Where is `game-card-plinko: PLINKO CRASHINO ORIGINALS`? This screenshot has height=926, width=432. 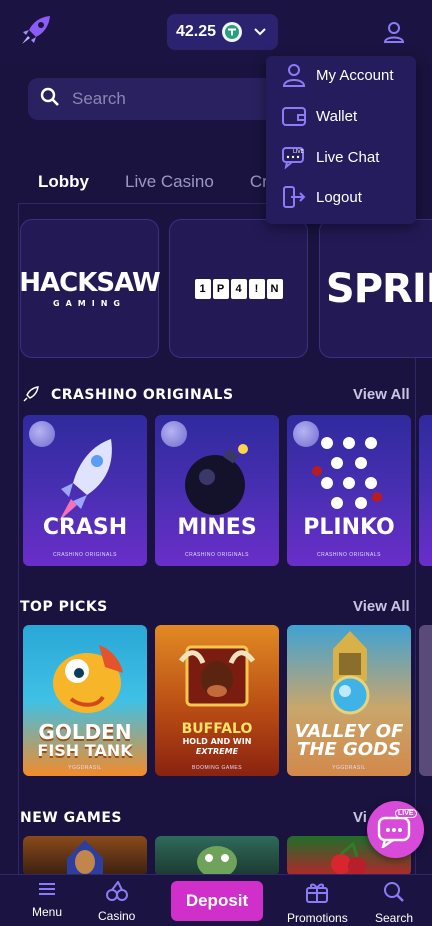 game-card-plinko: PLINKO CRASHINO ORIGINALS is located at coordinates (349, 490).